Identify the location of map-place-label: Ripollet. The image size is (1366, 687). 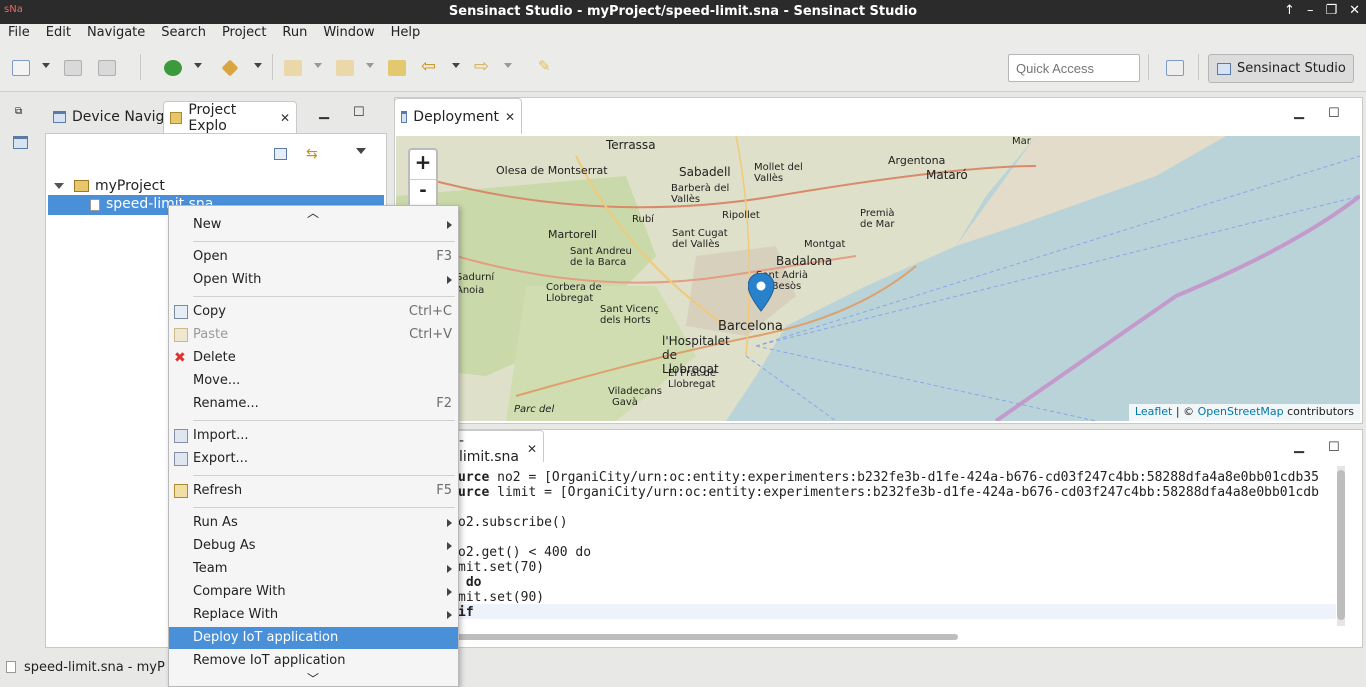
(741, 215).